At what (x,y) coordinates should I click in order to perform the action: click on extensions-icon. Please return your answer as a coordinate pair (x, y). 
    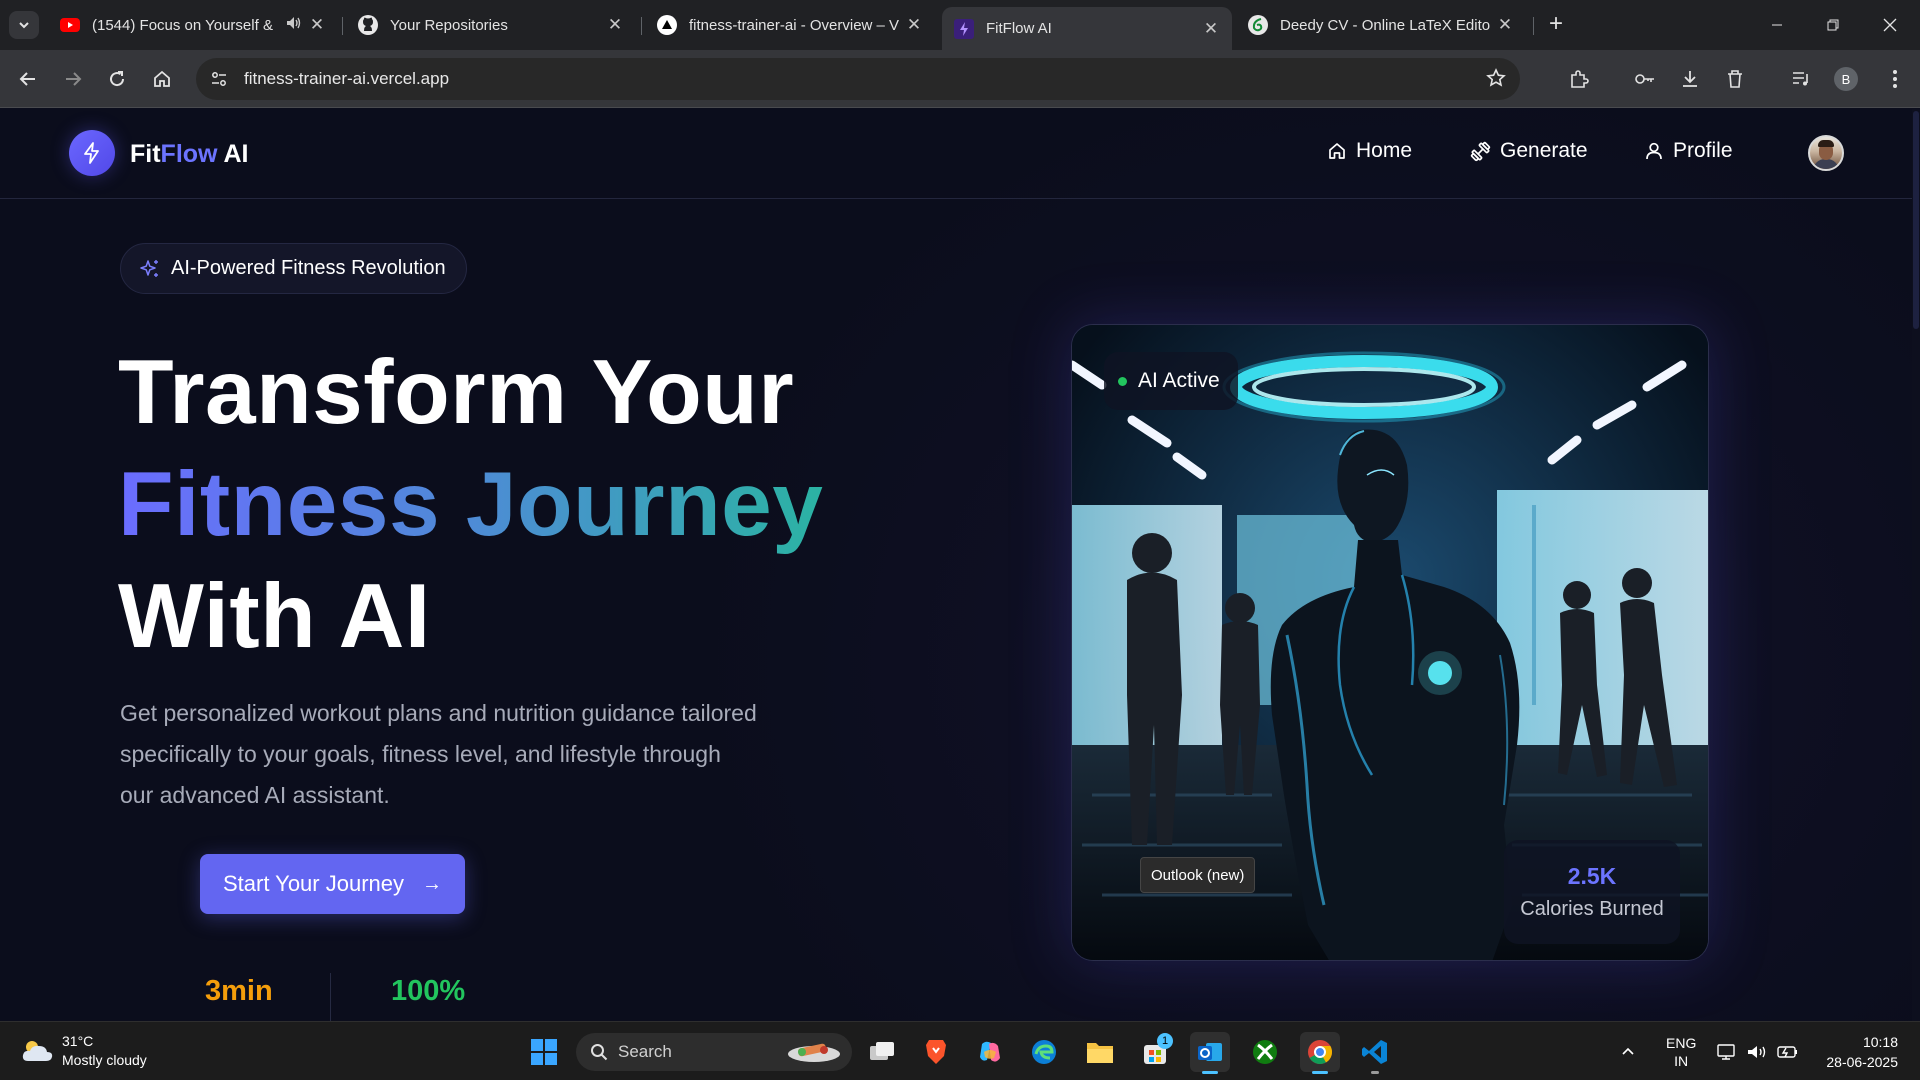
    Looking at the image, I should click on (1579, 79).